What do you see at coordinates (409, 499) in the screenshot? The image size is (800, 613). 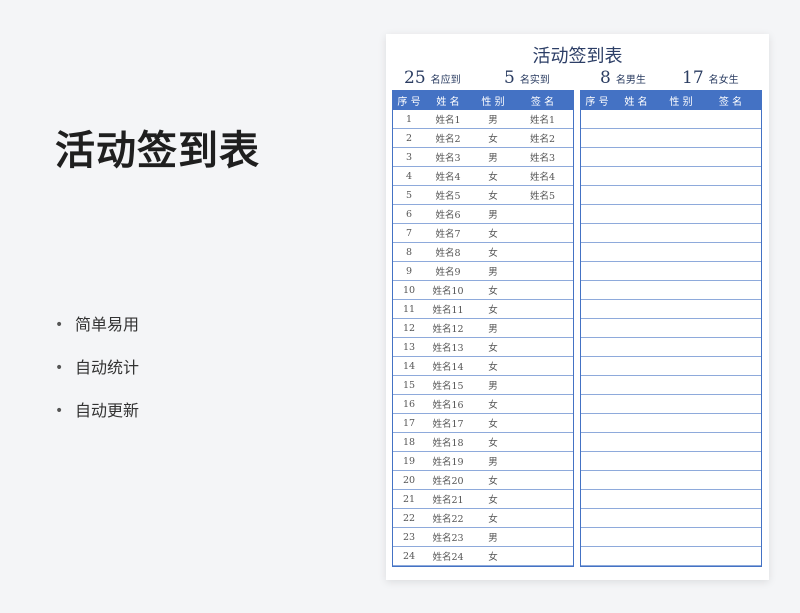 I see `cell-index: 21` at bounding box center [409, 499].